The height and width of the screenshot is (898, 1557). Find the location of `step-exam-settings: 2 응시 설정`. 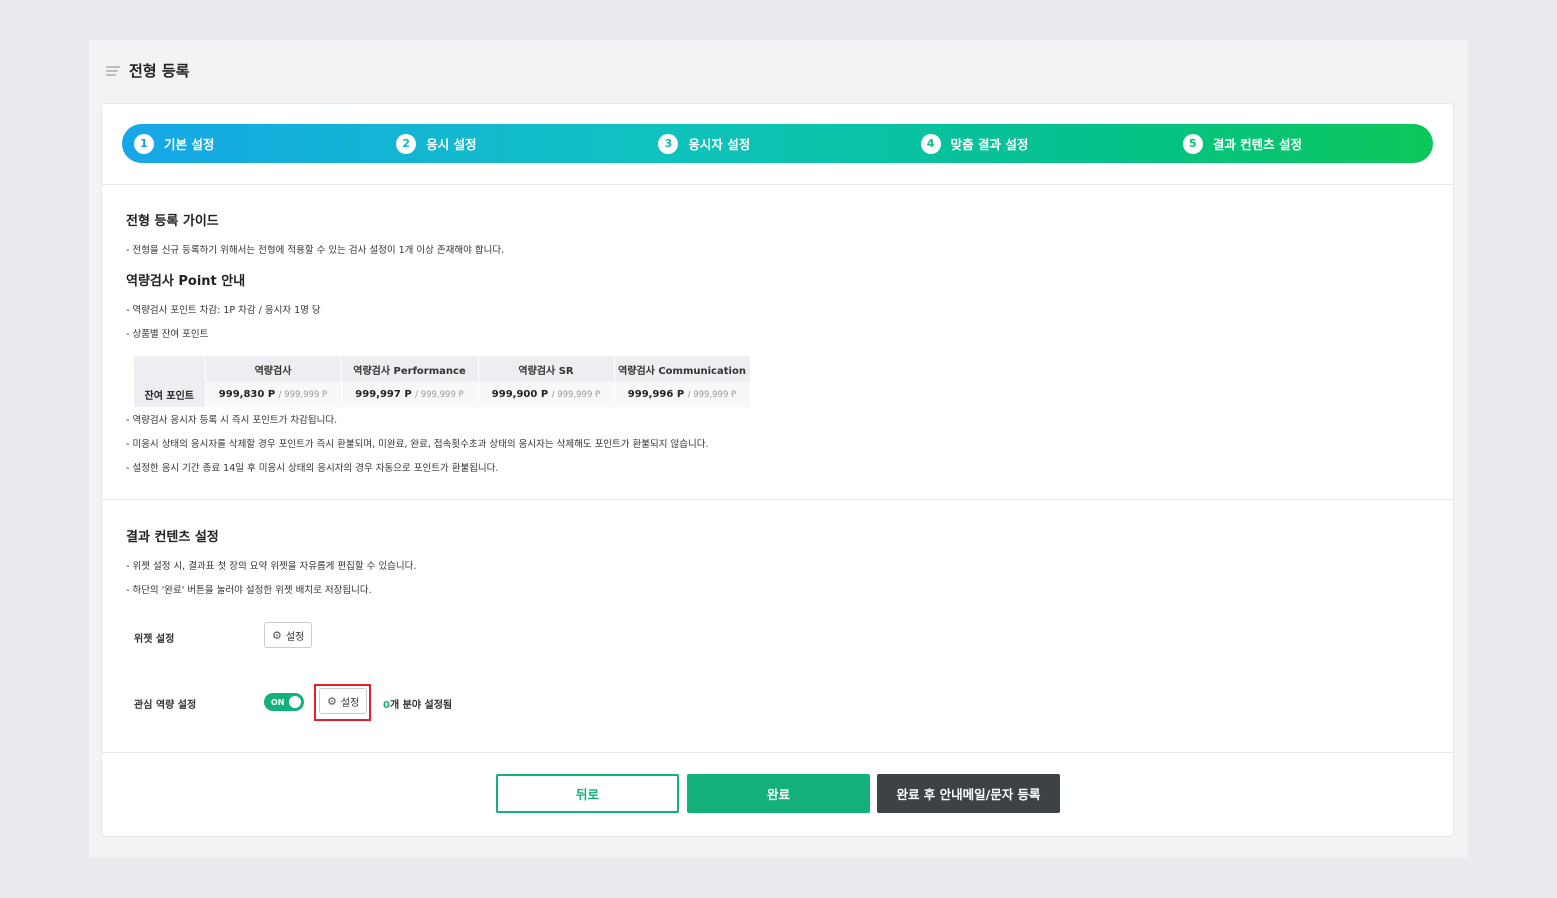

step-exam-settings: 2 응시 설정 is located at coordinates (515, 143).